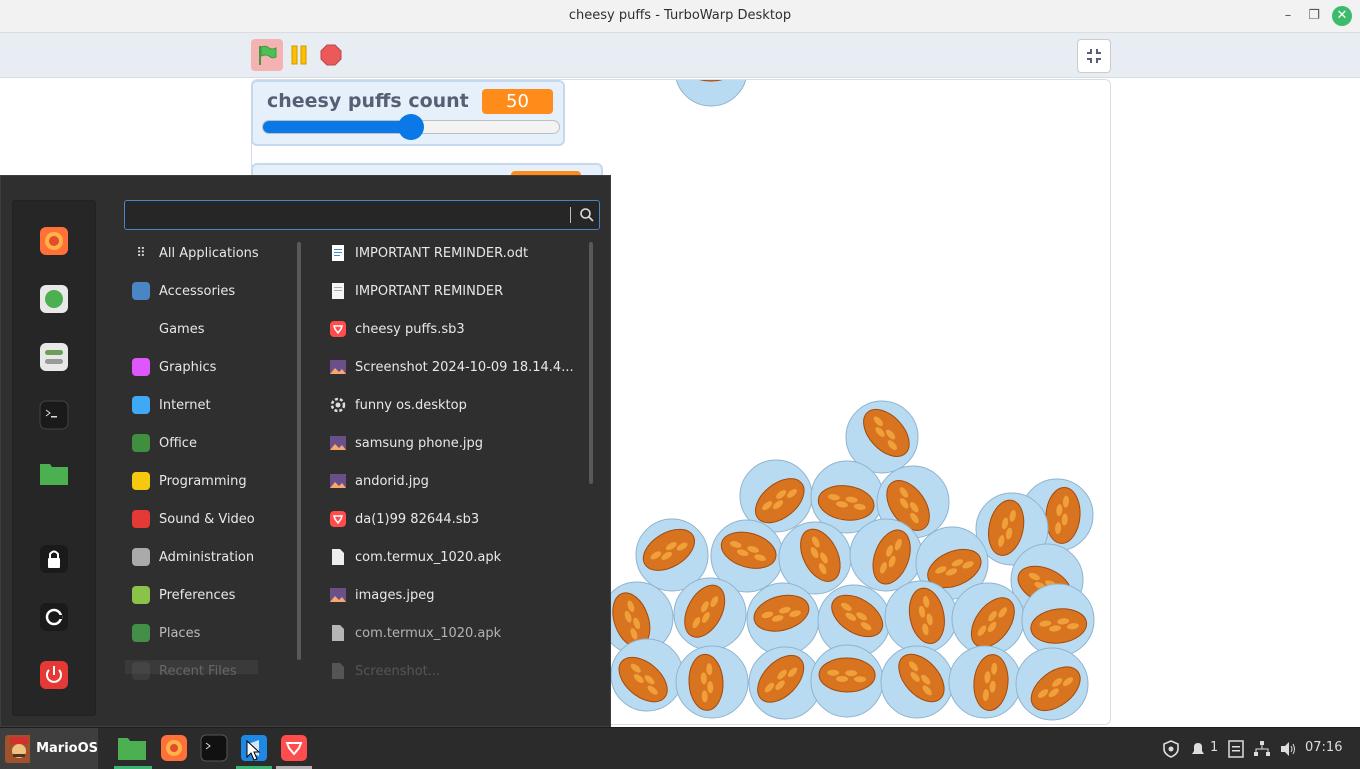 This screenshot has width=1360, height=769. What do you see at coordinates (141, 253) in the screenshot?
I see `grid-icon: ⠿` at bounding box center [141, 253].